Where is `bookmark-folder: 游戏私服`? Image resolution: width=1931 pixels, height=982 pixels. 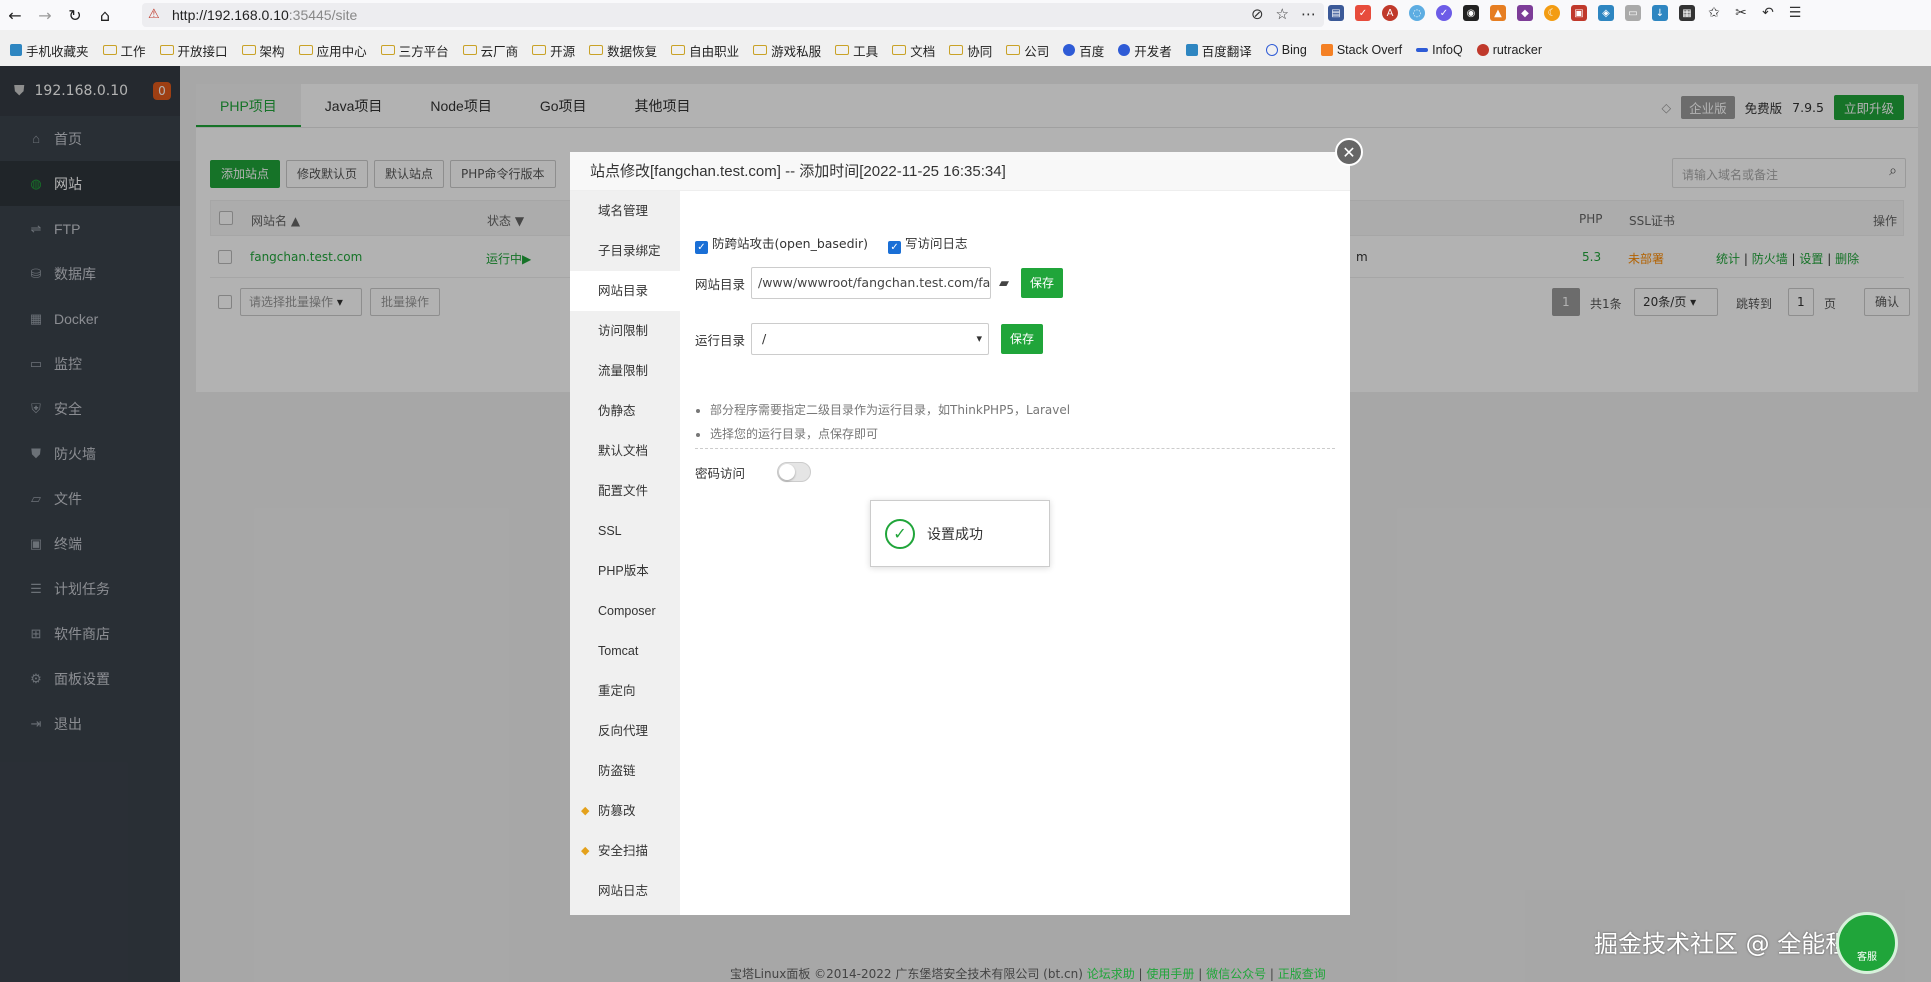
bookmark-folder: 游戏私服 is located at coordinates (787, 50).